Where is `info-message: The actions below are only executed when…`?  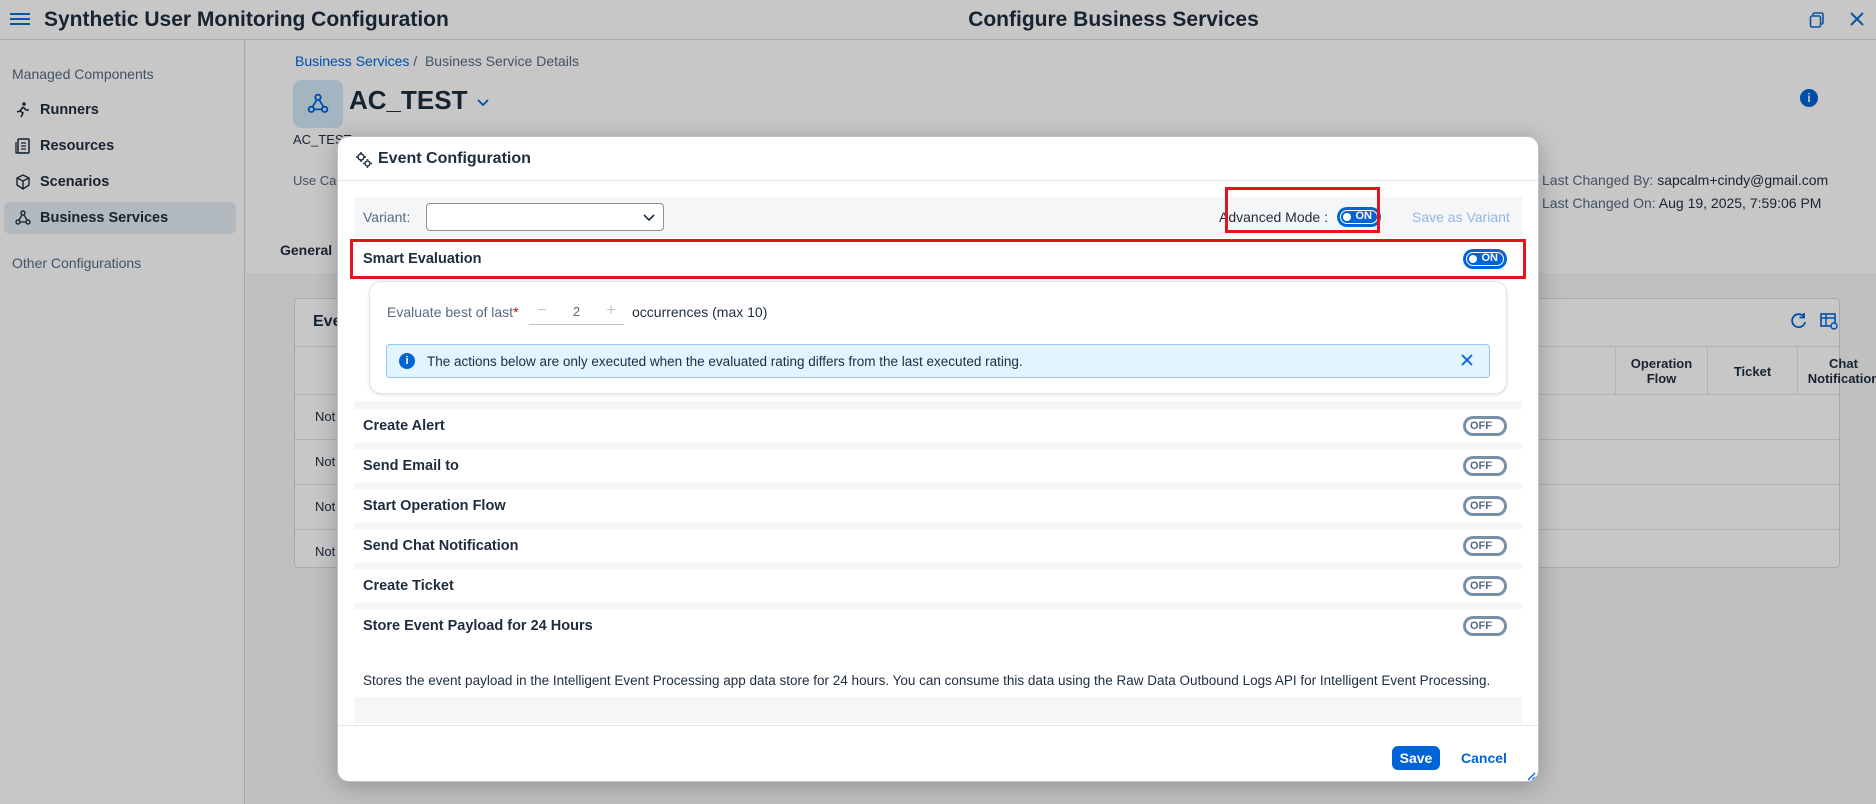 info-message: The actions below are only executed when… is located at coordinates (725, 361).